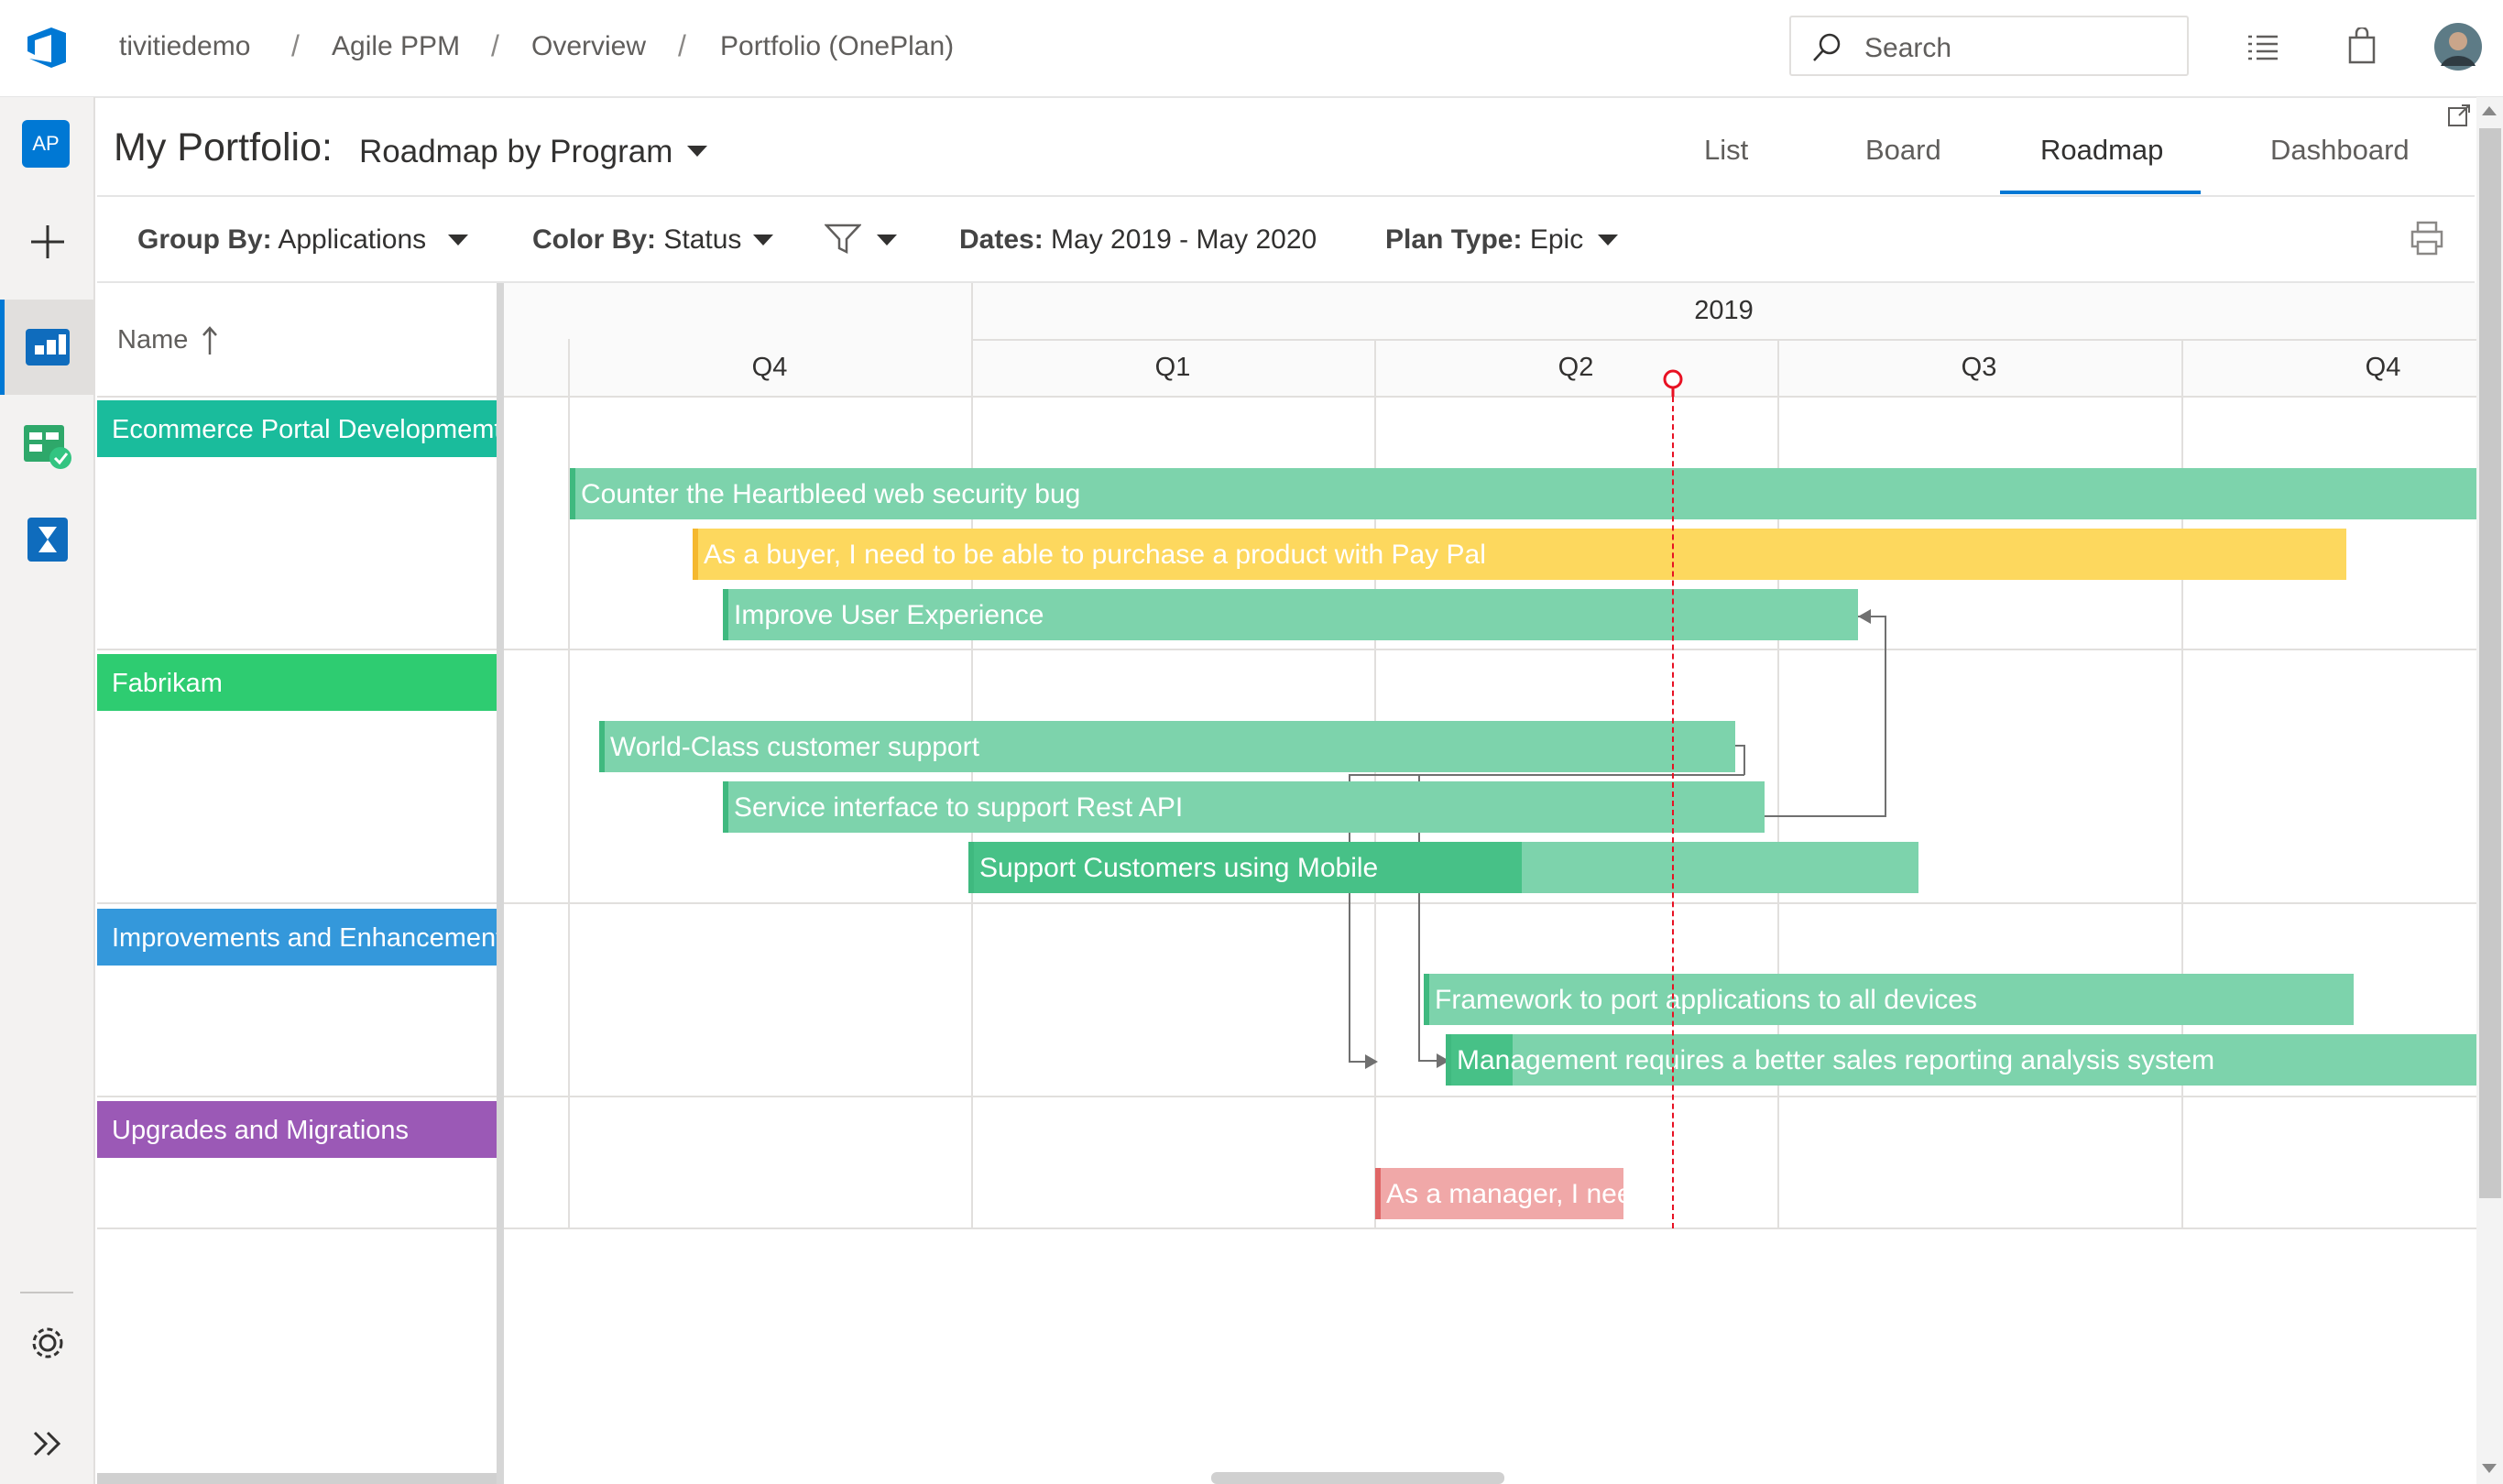 This screenshot has width=2503, height=1484. Describe the element at coordinates (297, 428) in the screenshot. I see `group-label-ecommerce: Ecommerce Portal Developmemt` at that location.